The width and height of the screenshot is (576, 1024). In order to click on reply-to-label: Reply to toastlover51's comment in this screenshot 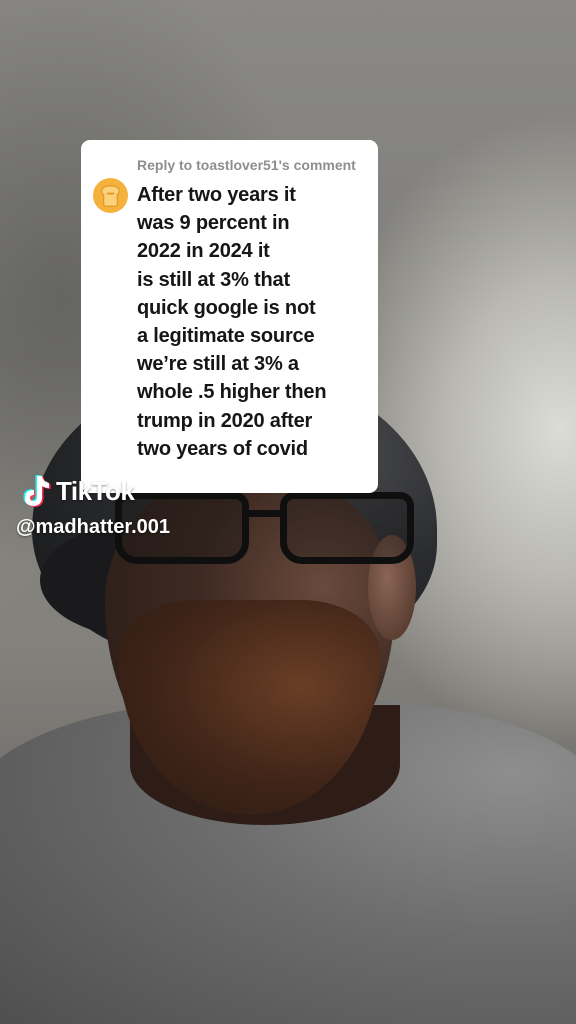, I will do `click(246, 165)`.